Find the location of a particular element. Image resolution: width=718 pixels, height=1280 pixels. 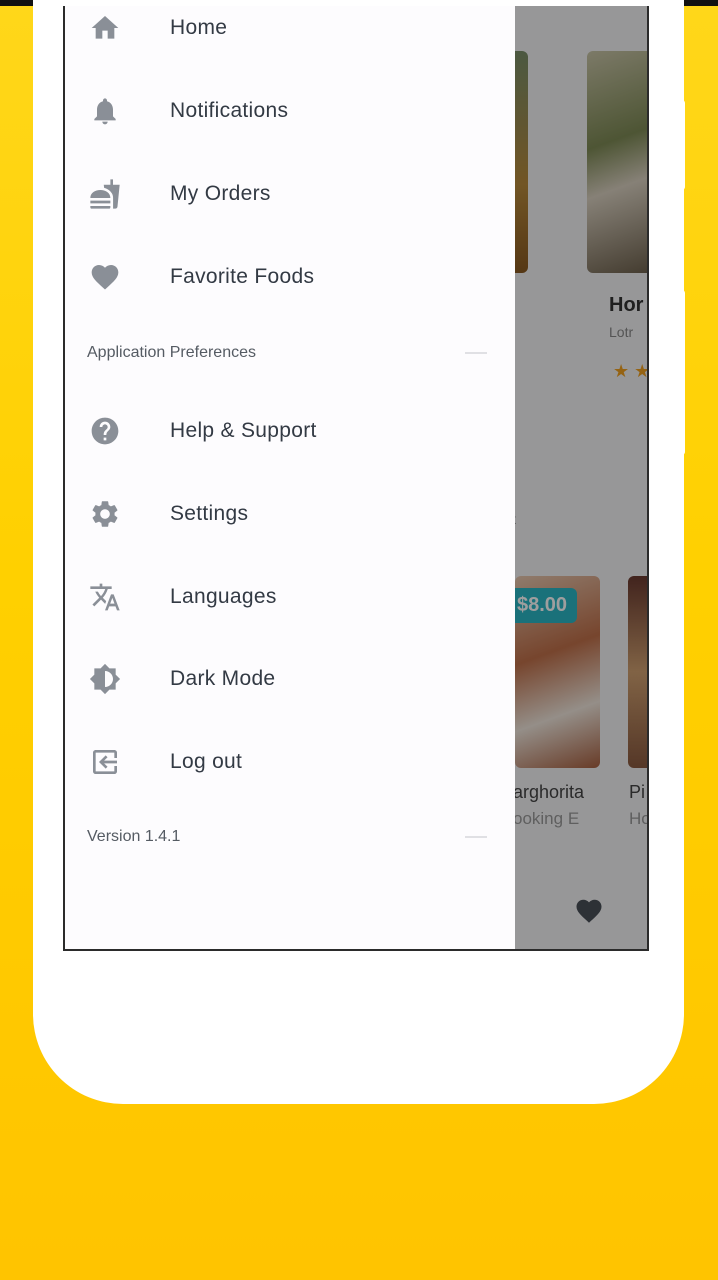

section-header-preferences: Application Preferences is located at coordinates (287, 353).